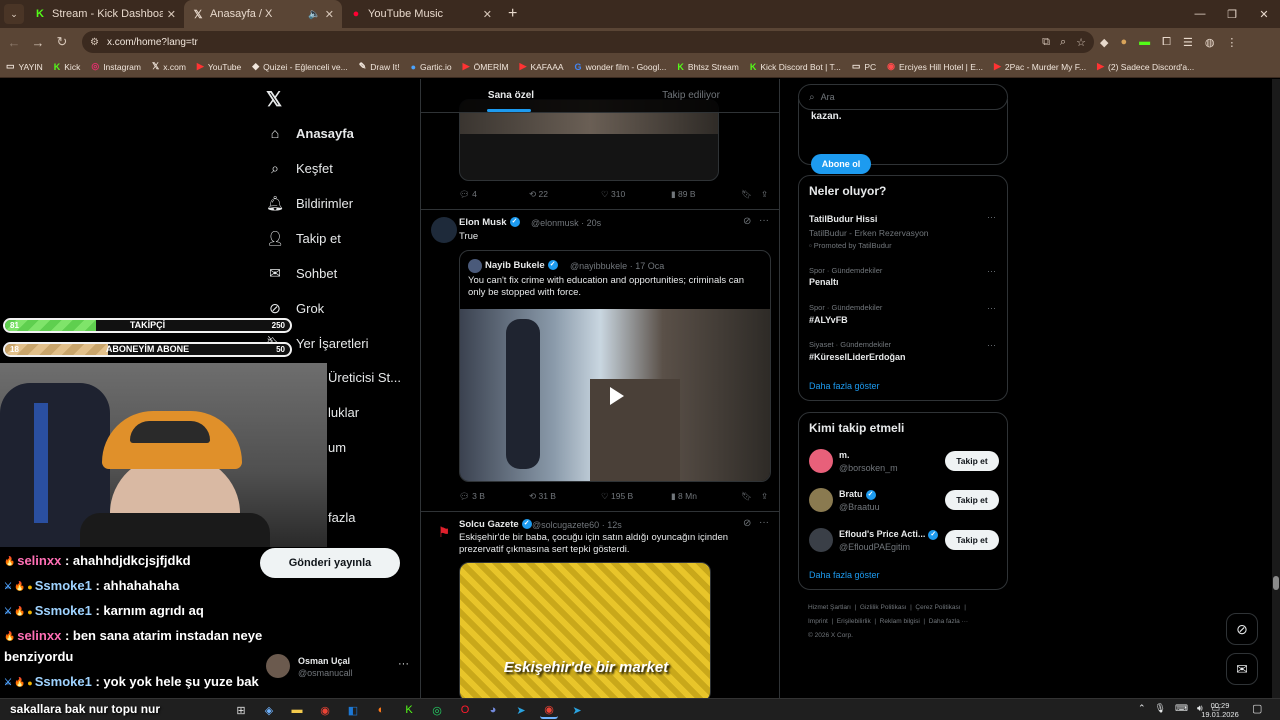 The width and height of the screenshot is (1280, 720). I want to click on account-switcher: Osman Uçal @osmanucall ···, so click(341, 669).